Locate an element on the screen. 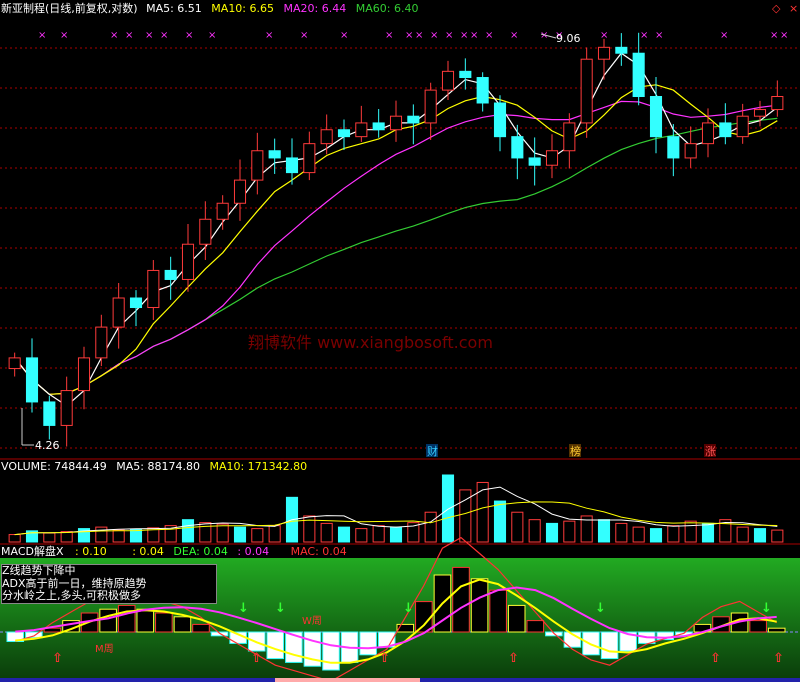 The width and height of the screenshot is (800, 682). volume-bars is located at coordinates (396, 508).